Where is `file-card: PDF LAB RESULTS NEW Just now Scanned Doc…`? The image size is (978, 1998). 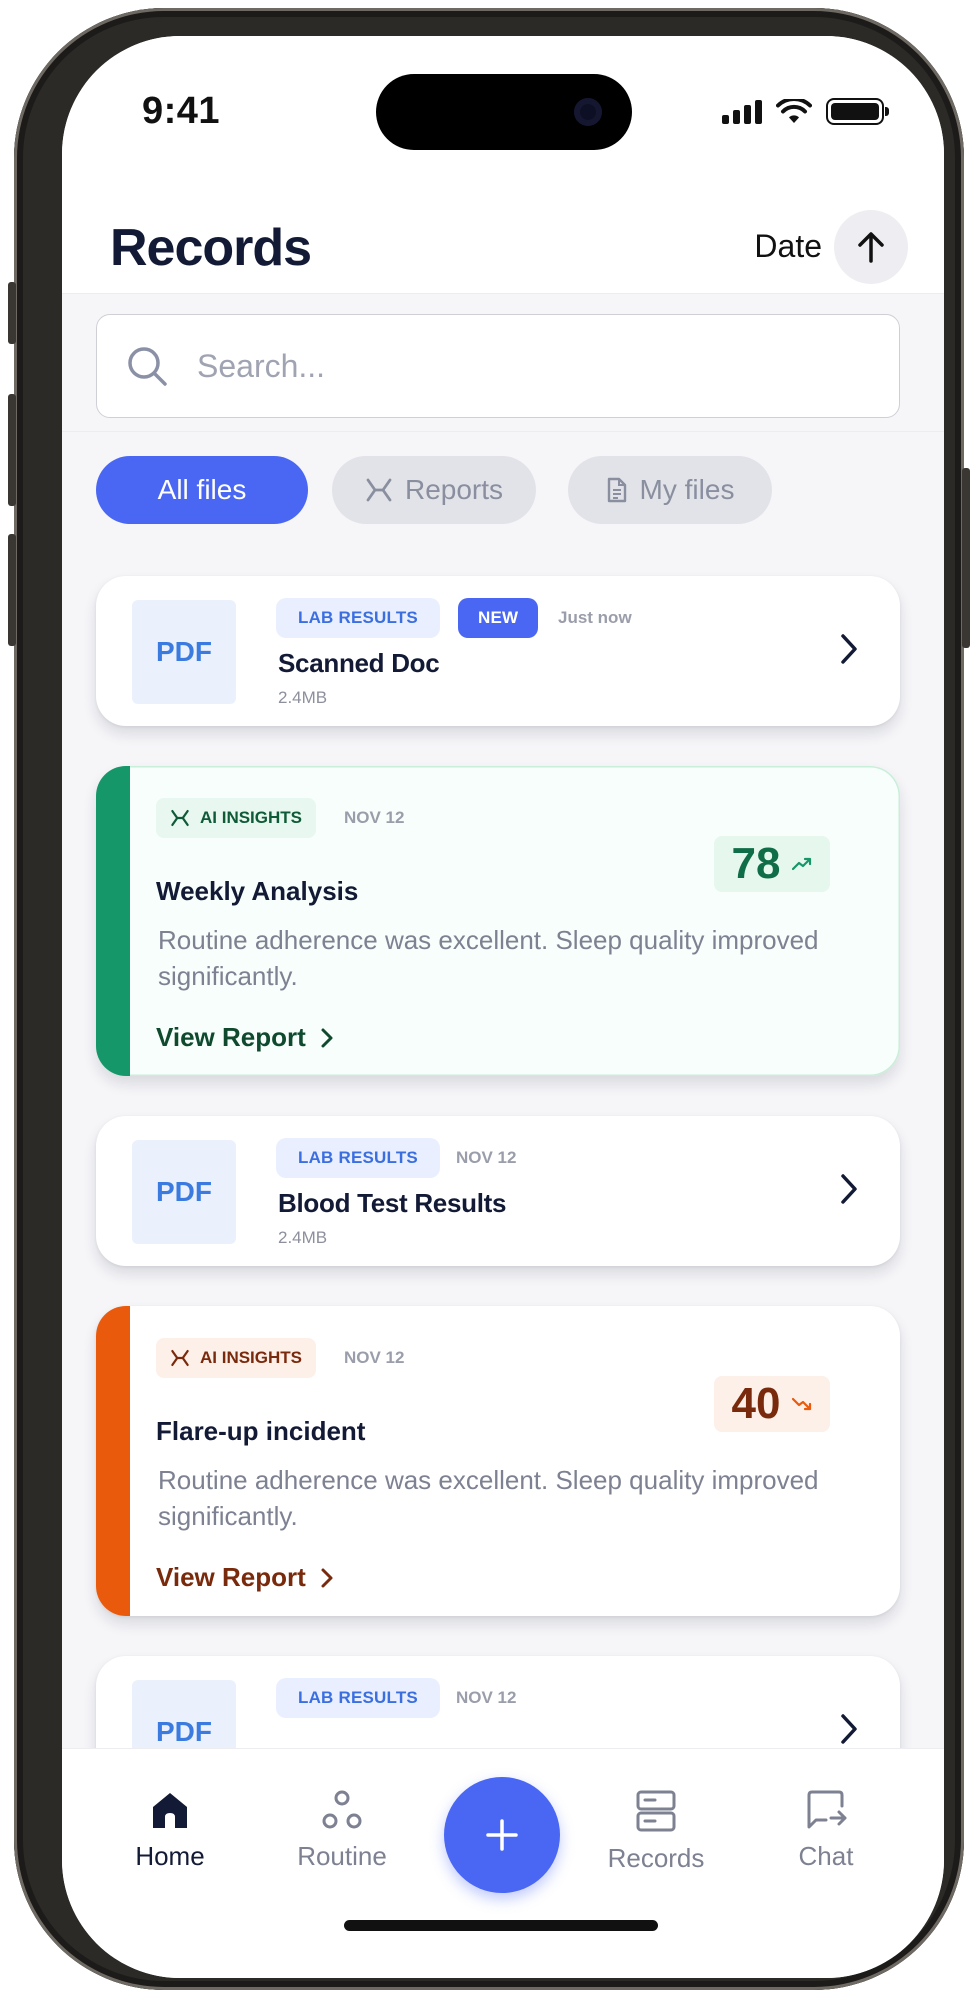
file-card: PDF LAB RESULTS NEW Just now Scanned Doc… is located at coordinates (498, 651).